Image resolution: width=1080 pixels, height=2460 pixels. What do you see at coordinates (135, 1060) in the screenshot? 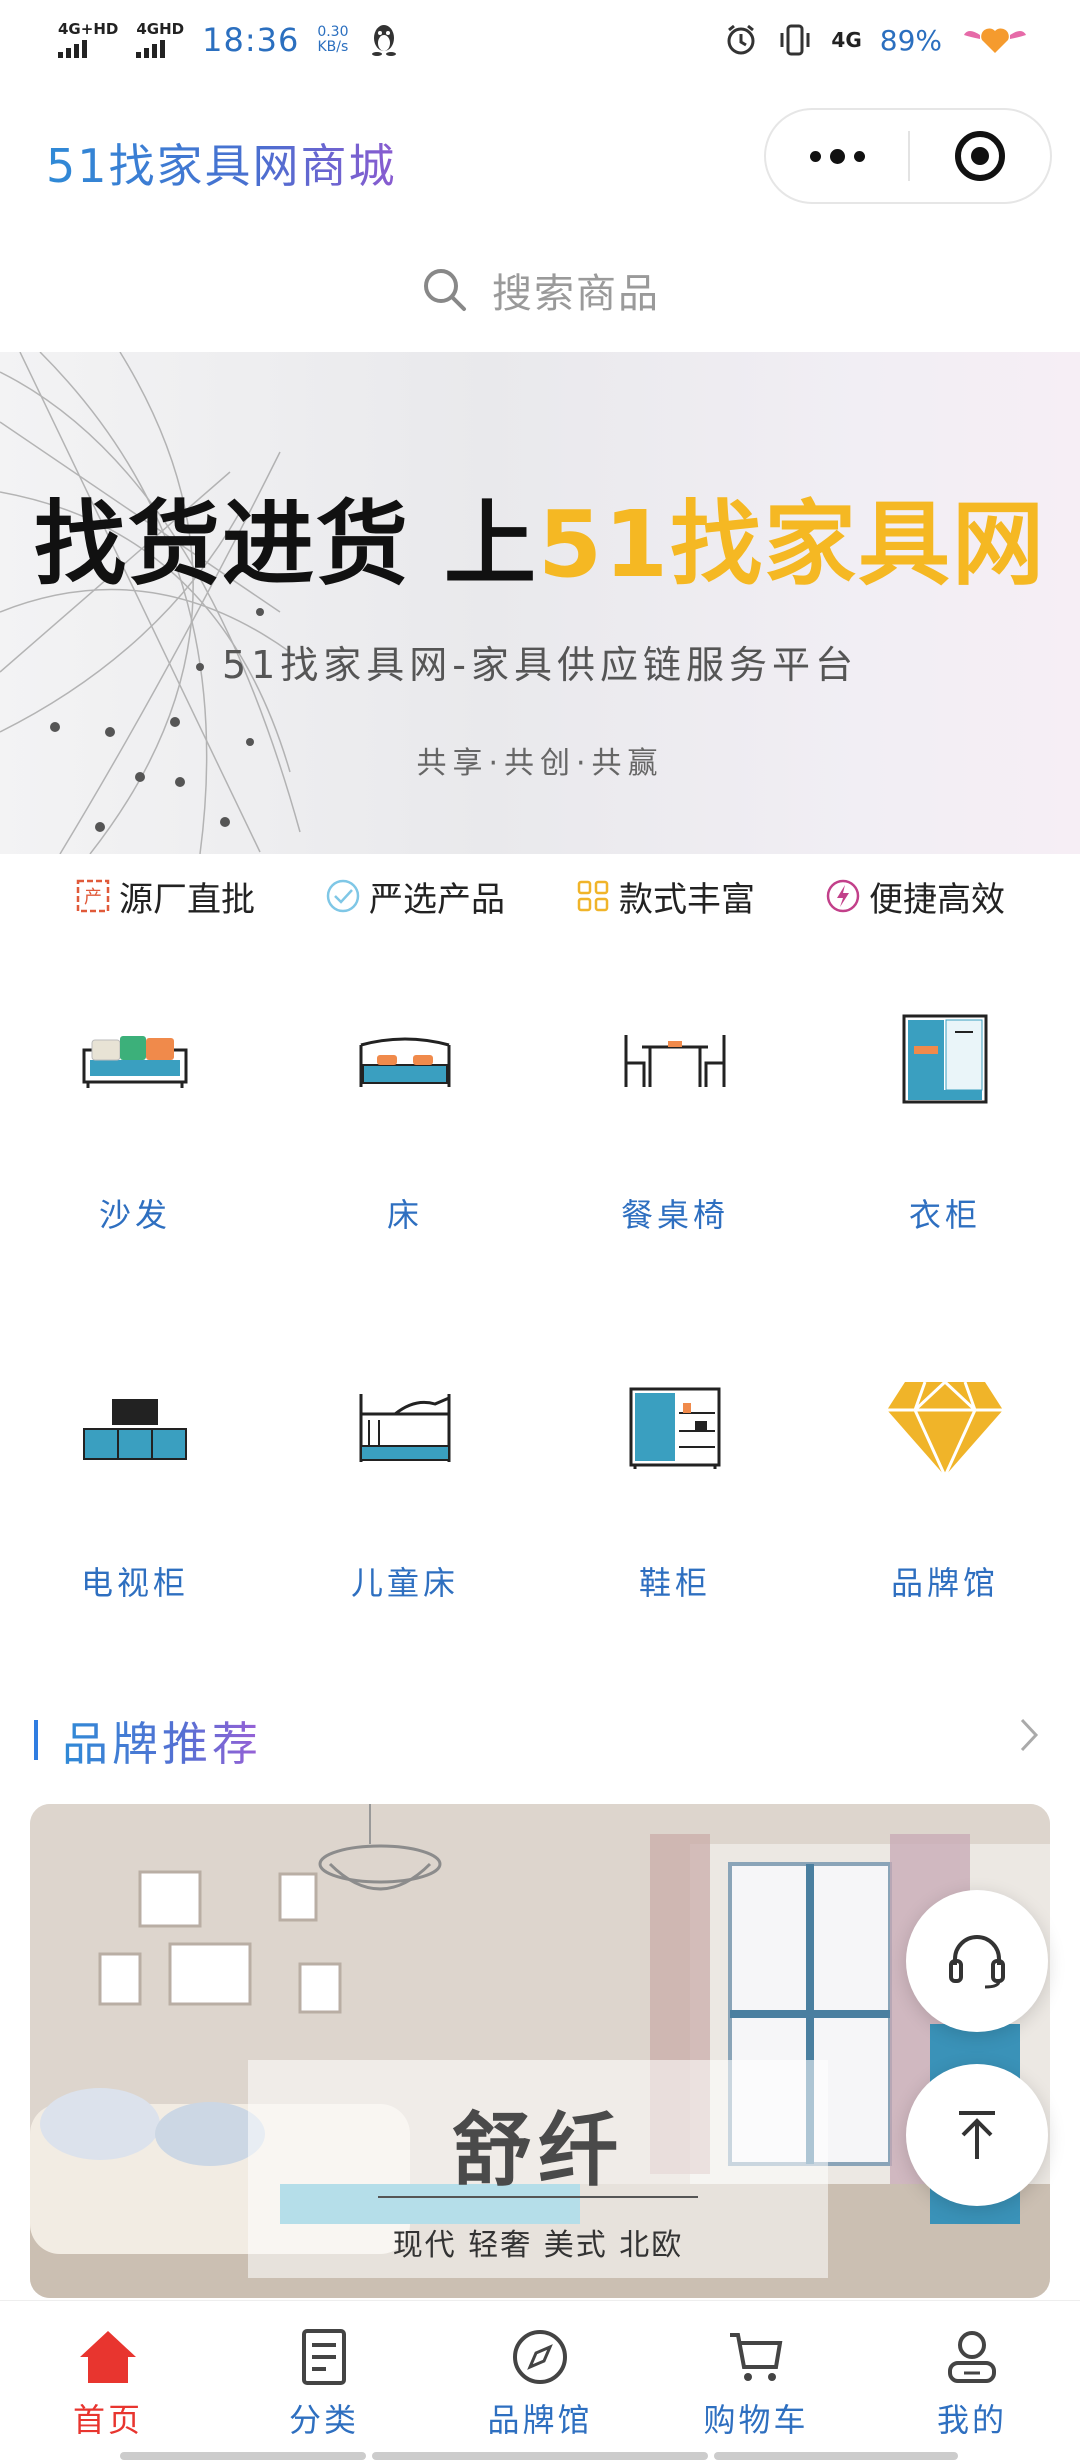
I see `sofa-icon` at bounding box center [135, 1060].